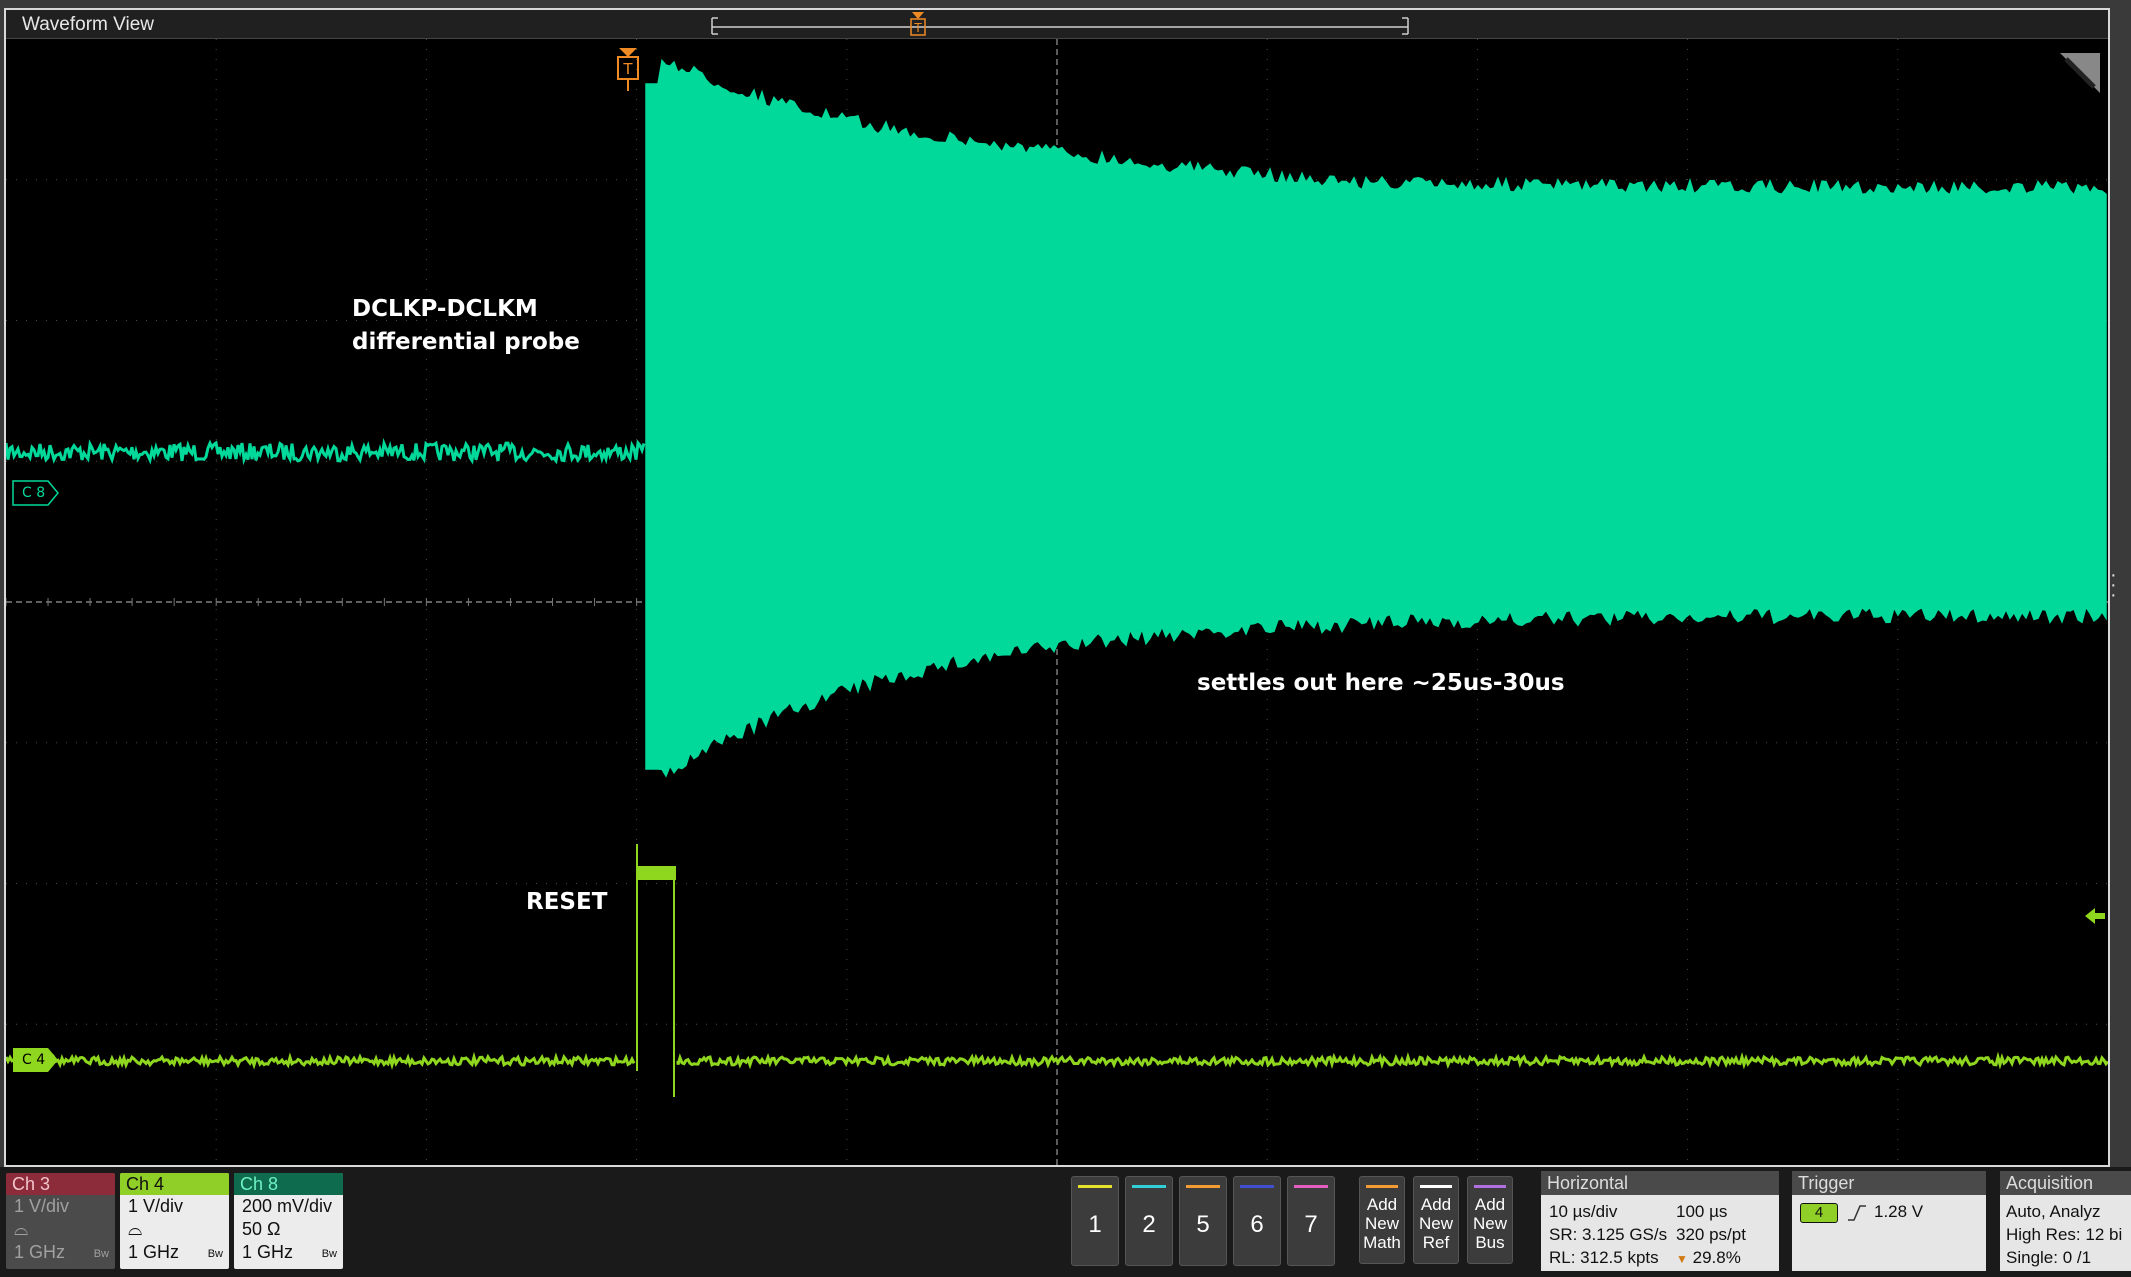 This screenshot has width=2131, height=1277. Describe the element at coordinates (1711, 1234) in the screenshot. I see `time-resolution: 320 ps/pt` at that location.